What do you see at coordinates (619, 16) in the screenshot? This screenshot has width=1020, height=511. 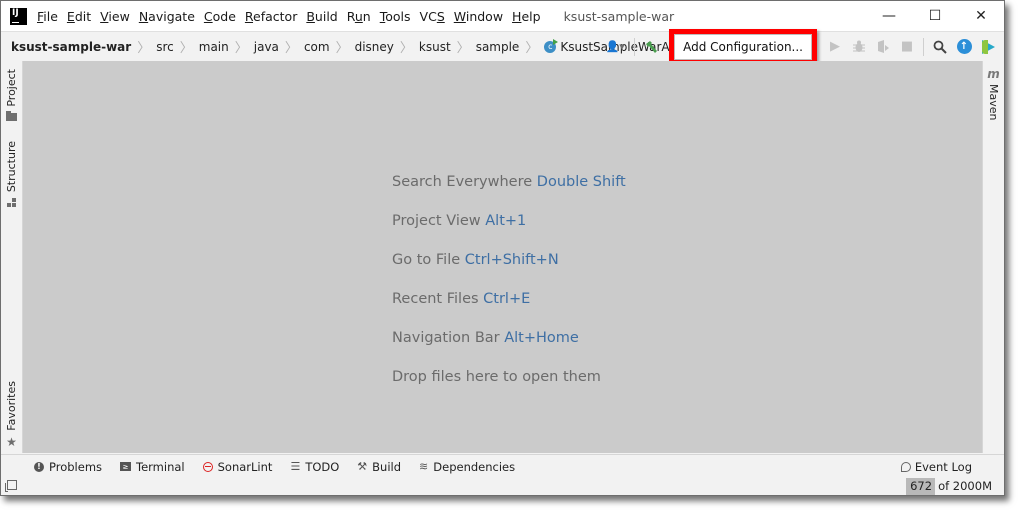 I see `window-title: ksust-sample-war` at bounding box center [619, 16].